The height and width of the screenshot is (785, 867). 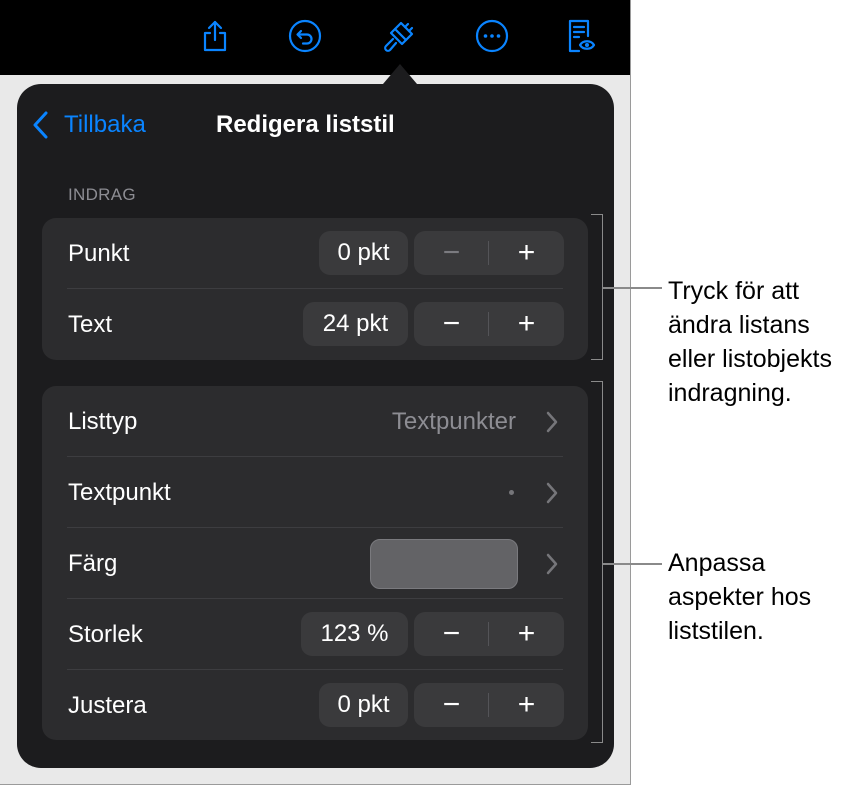 What do you see at coordinates (363, 705) in the screenshot?
I see `align-value-field: 0 pkt` at bounding box center [363, 705].